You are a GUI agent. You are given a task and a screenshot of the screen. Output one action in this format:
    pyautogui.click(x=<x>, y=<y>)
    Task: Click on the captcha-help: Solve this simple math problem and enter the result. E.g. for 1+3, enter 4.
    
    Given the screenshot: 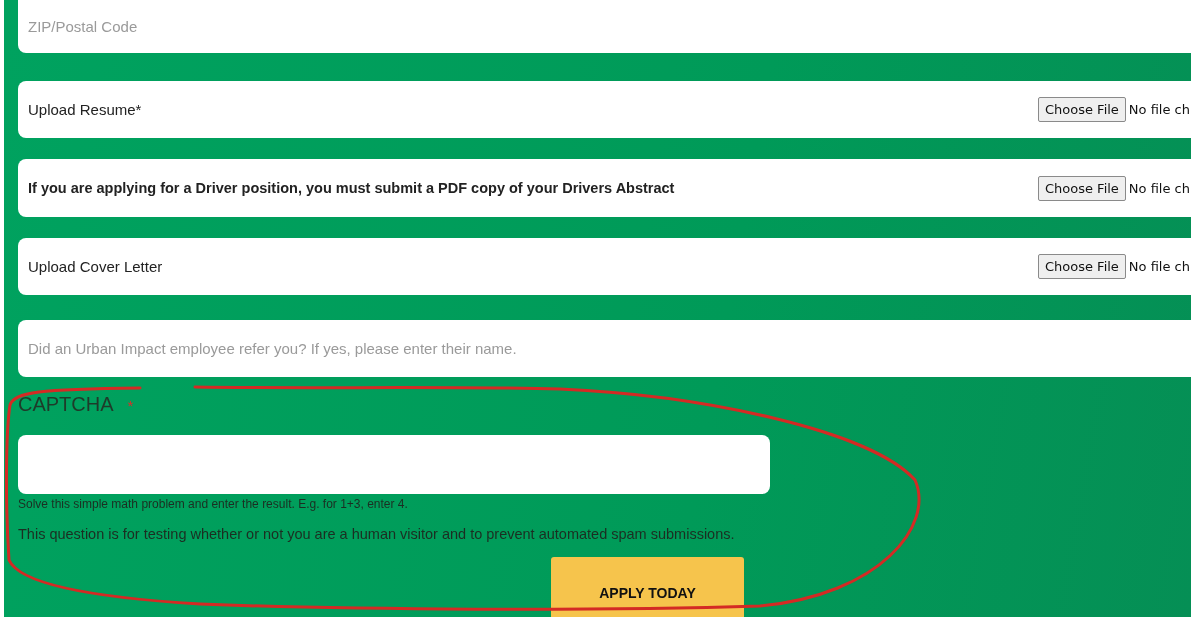 What is the action you would take?
    pyautogui.click(x=213, y=504)
    